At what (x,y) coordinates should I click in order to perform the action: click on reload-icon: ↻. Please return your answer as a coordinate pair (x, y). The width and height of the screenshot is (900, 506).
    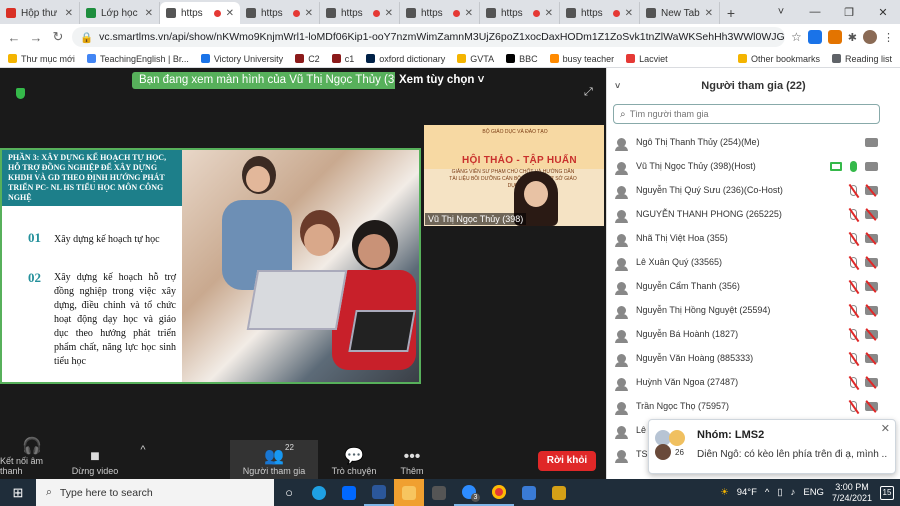
    Looking at the image, I should click on (58, 37).